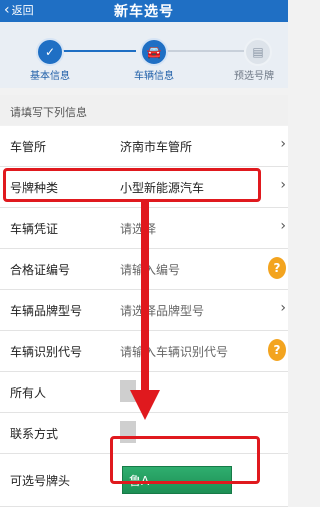 The height and width of the screenshot is (507, 320). What do you see at coordinates (34, 434) in the screenshot?
I see `row-label: 联系方式` at bounding box center [34, 434].